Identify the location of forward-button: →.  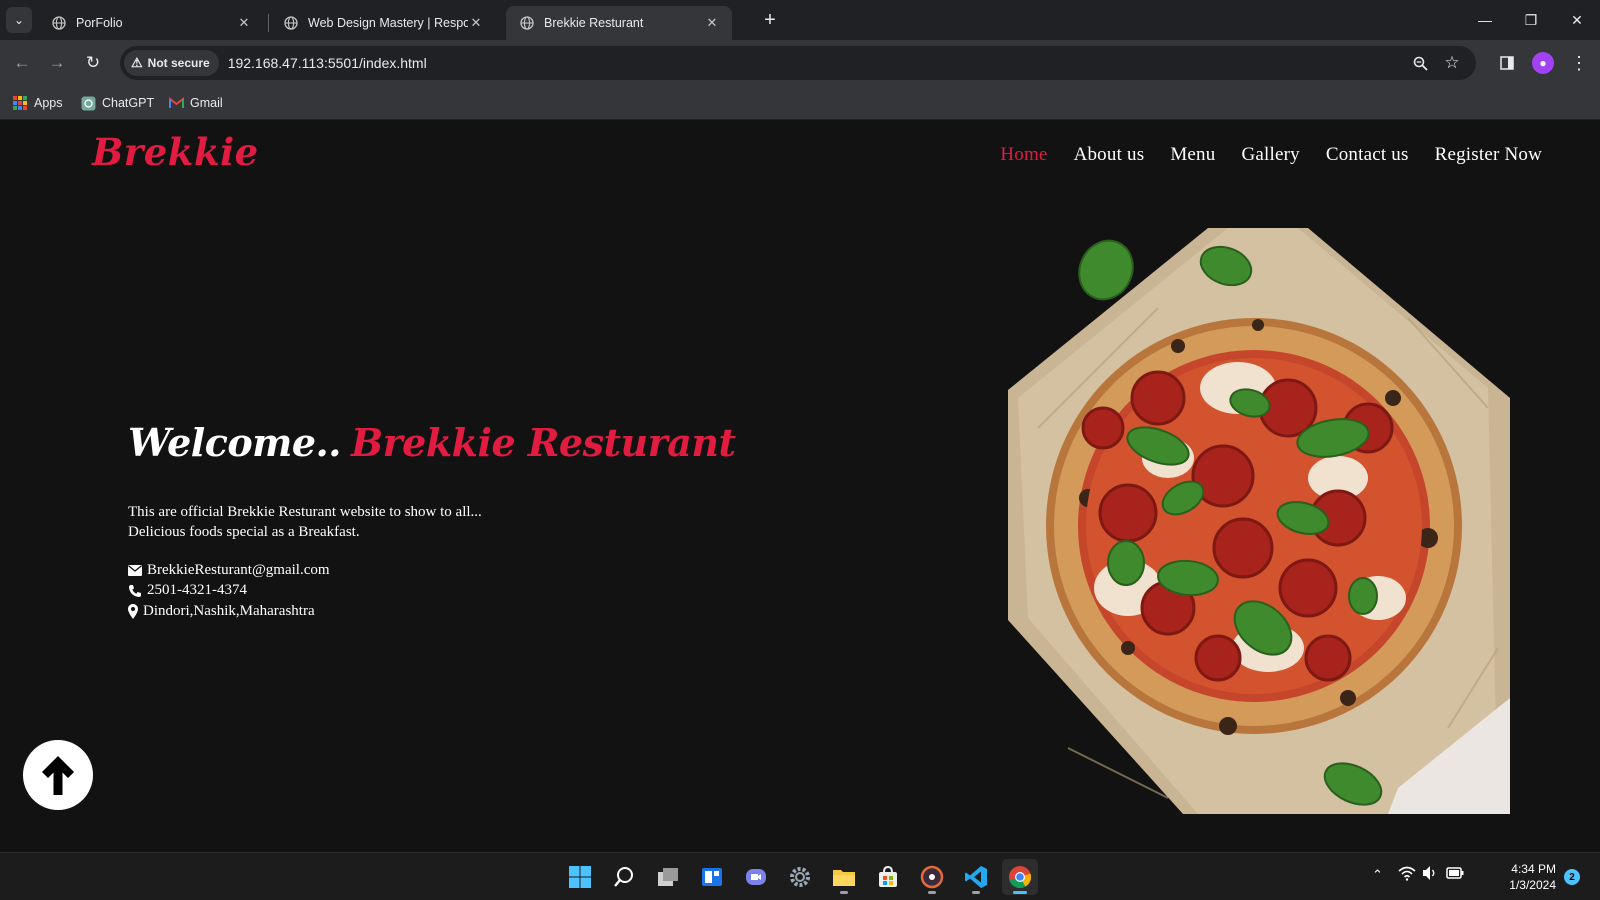
(57, 63).